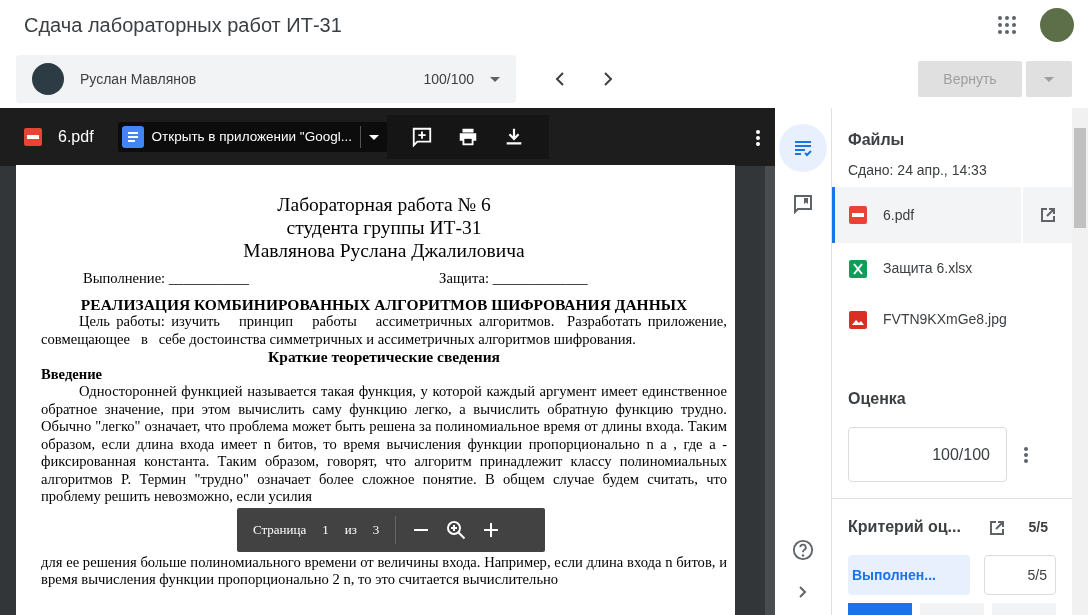 This screenshot has height=615, width=1088. What do you see at coordinates (877, 140) in the screenshot?
I see `files-heading: Файлы` at bounding box center [877, 140].